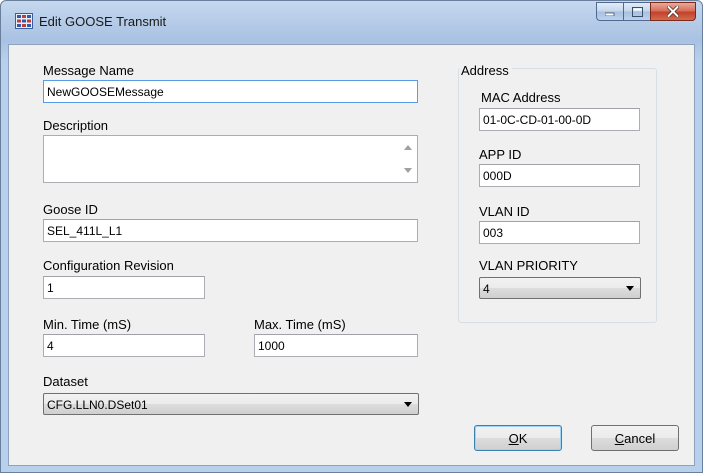  What do you see at coordinates (76, 125) in the screenshot?
I see `description-label: Description` at bounding box center [76, 125].